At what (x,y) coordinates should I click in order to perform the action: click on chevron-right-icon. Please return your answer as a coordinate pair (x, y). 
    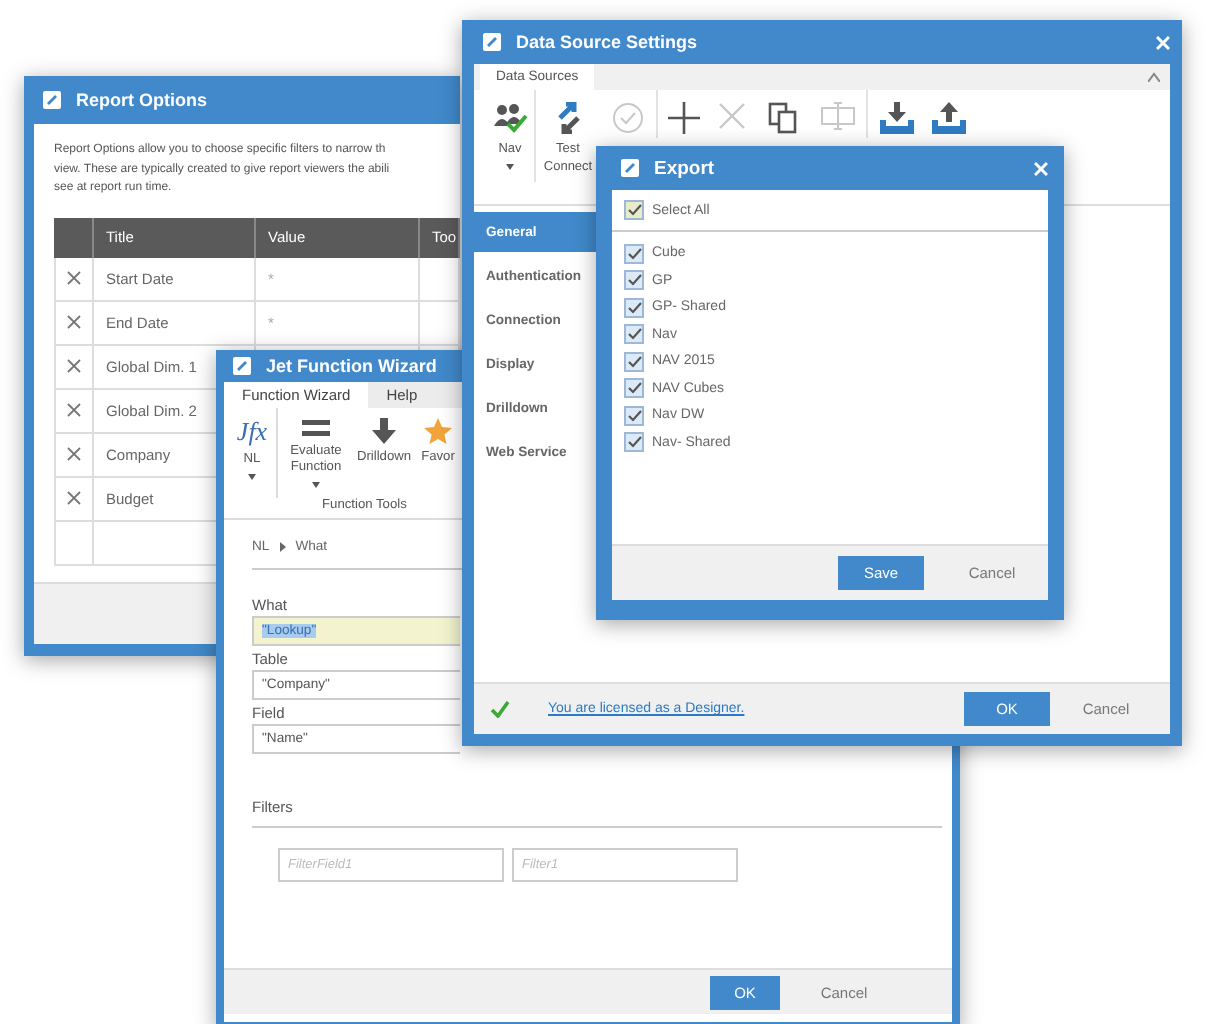
    Looking at the image, I should click on (282, 547).